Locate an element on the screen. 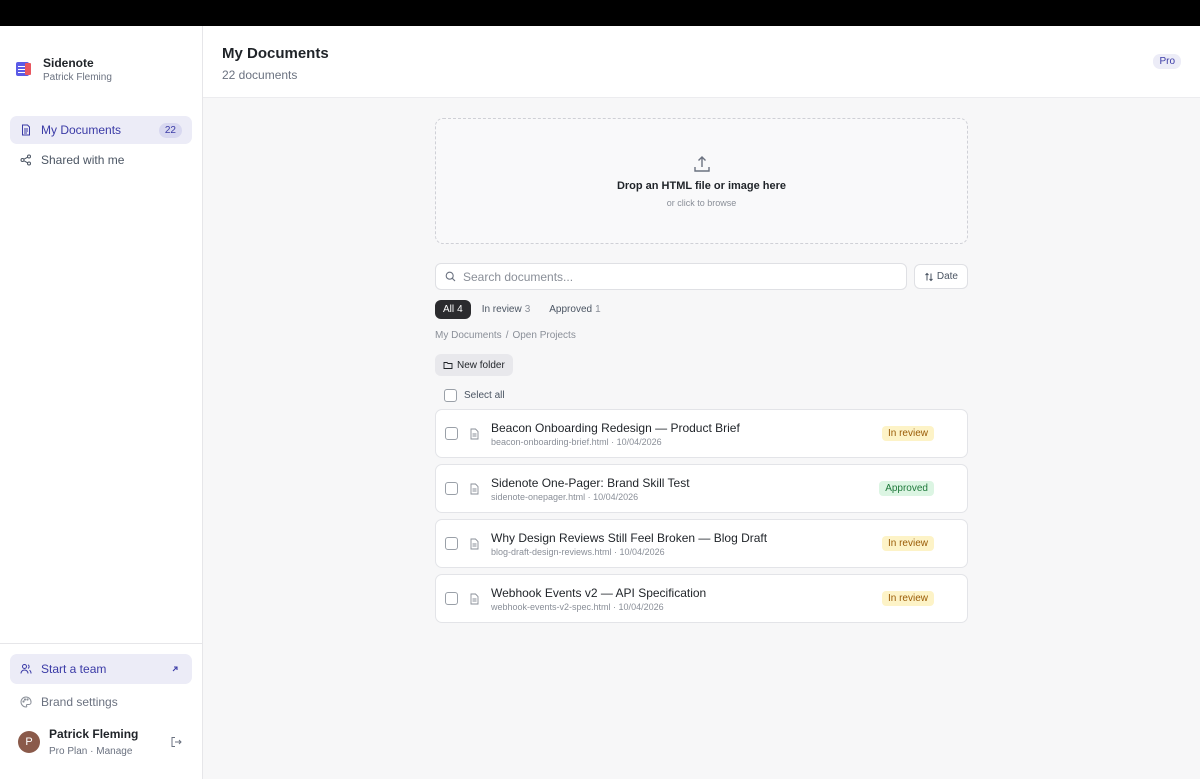 Image resolution: width=1200 pixels, height=779 pixels. user-profile: P Patrick Fleming Pro Plan · Manage is located at coordinates (101, 738).